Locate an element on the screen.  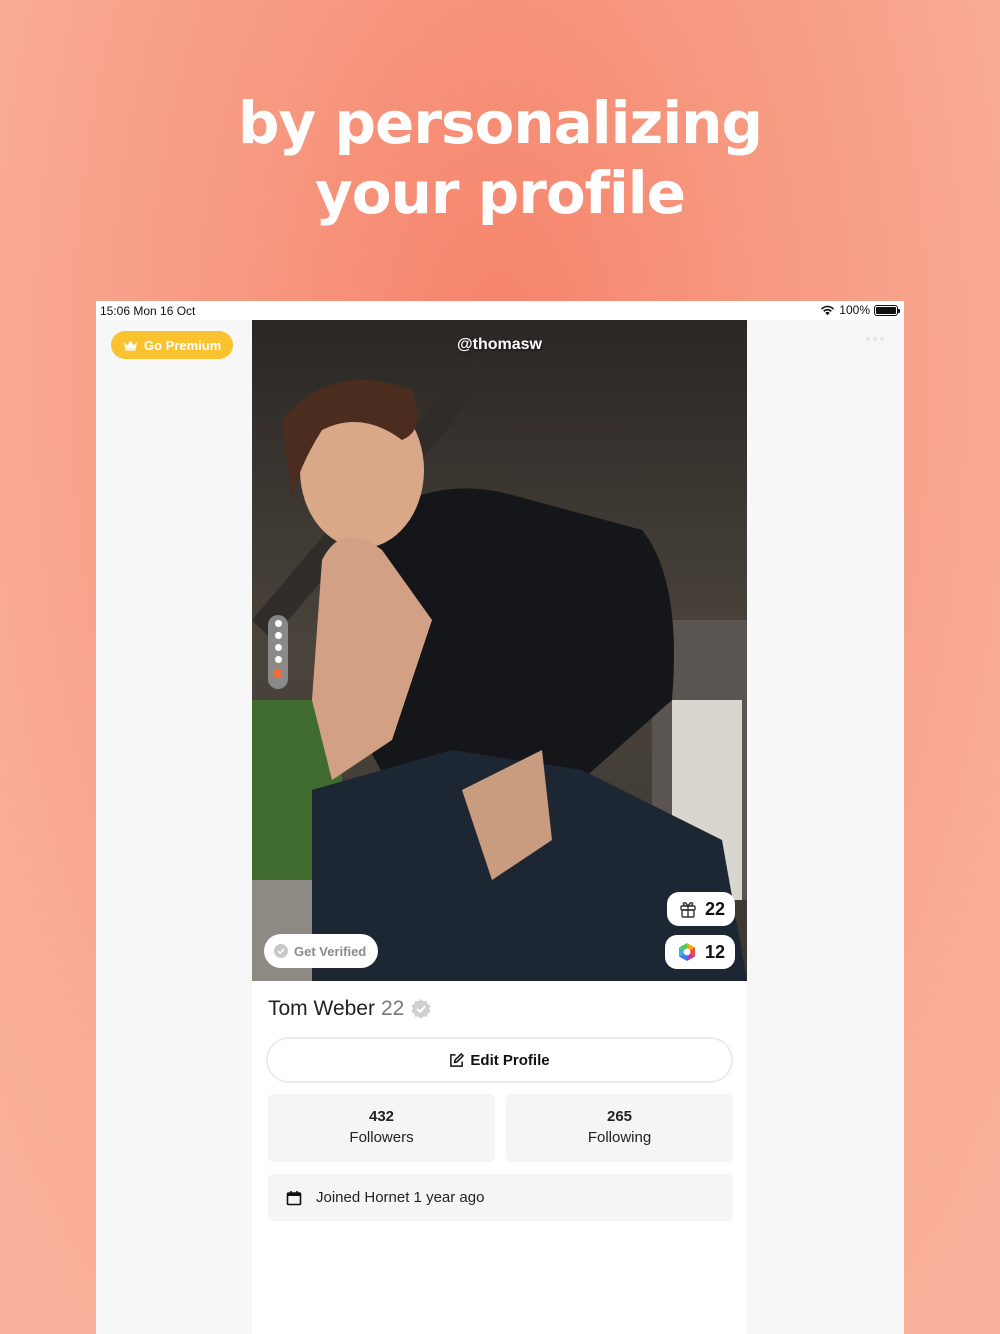
edit-icon is located at coordinates (457, 1059).